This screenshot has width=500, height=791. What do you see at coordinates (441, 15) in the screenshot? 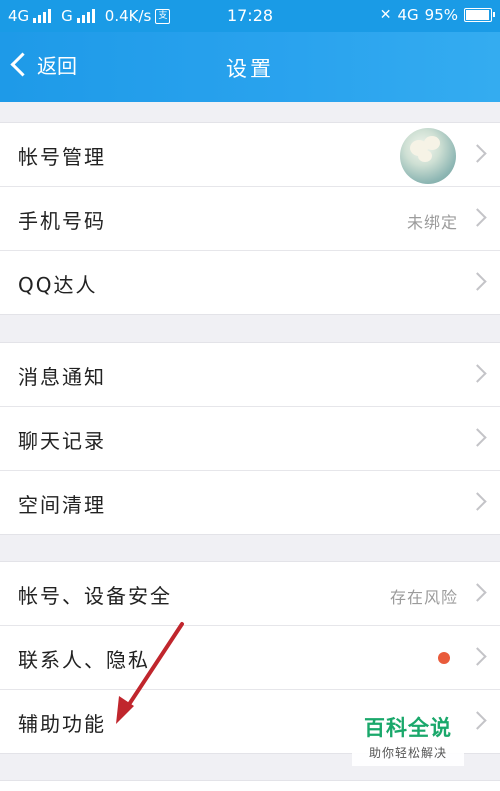
I see `battery-percent: 95%` at bounding box center [441, 15].